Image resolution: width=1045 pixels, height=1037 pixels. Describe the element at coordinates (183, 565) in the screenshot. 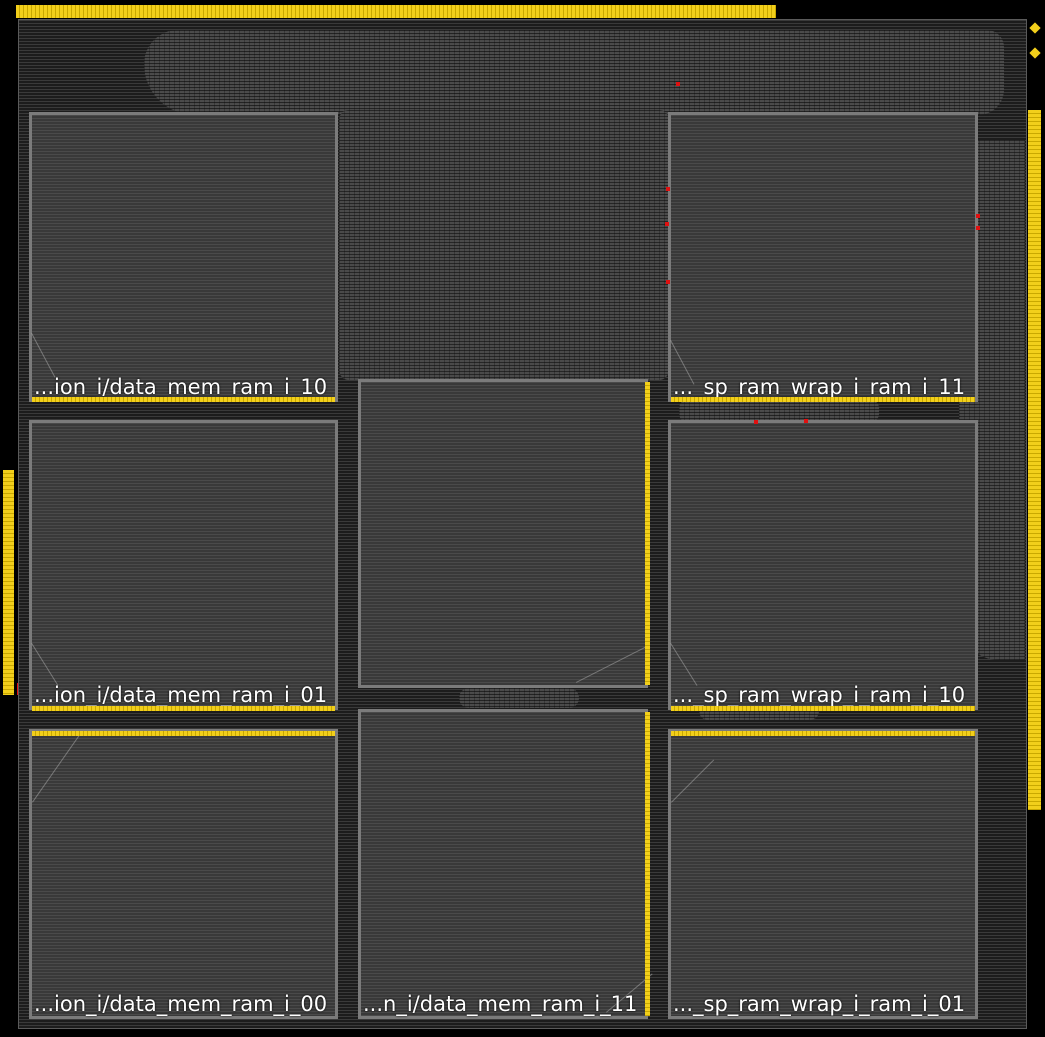

I see `ram-macro: ...ion_i/data_mem_ram_i_01` at that location.